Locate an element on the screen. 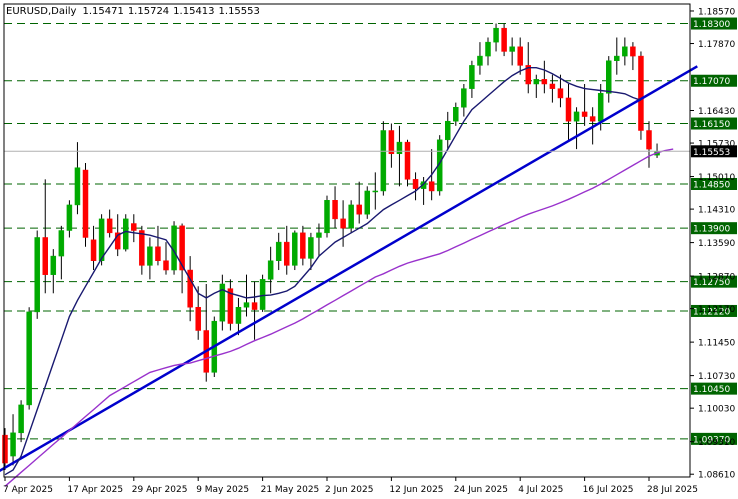 The width and height of the screenshot is (738, 499). y-tick-label: 1.09310 is located at coordinates (716, 443).